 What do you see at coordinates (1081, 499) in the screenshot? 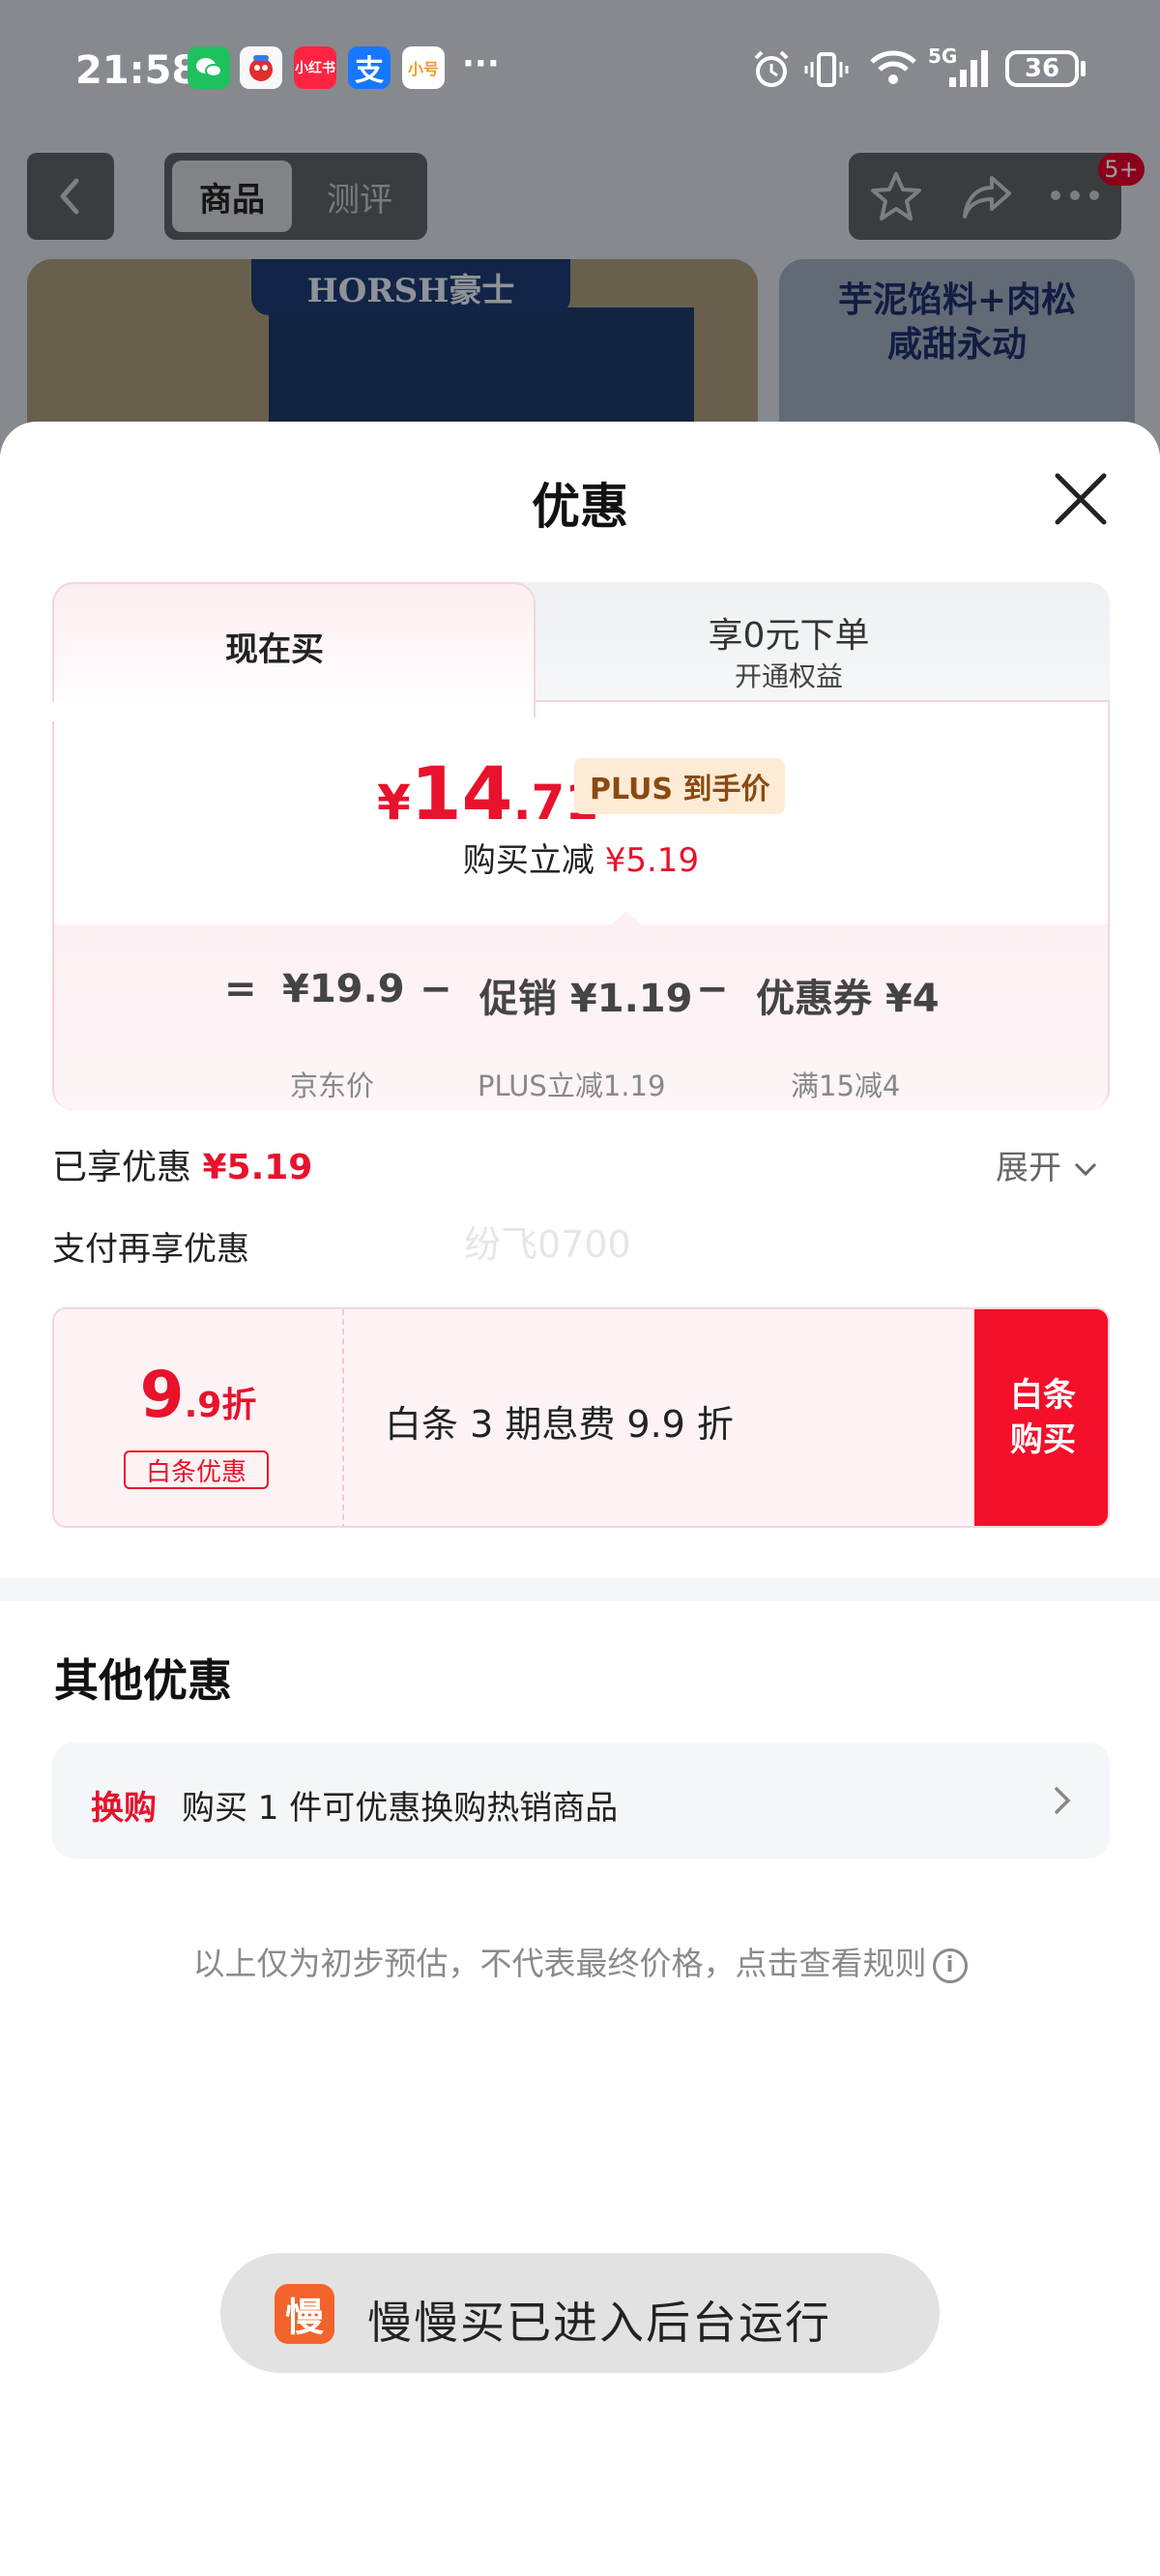
I see `close-icon` at bounding box center [1081, 499].